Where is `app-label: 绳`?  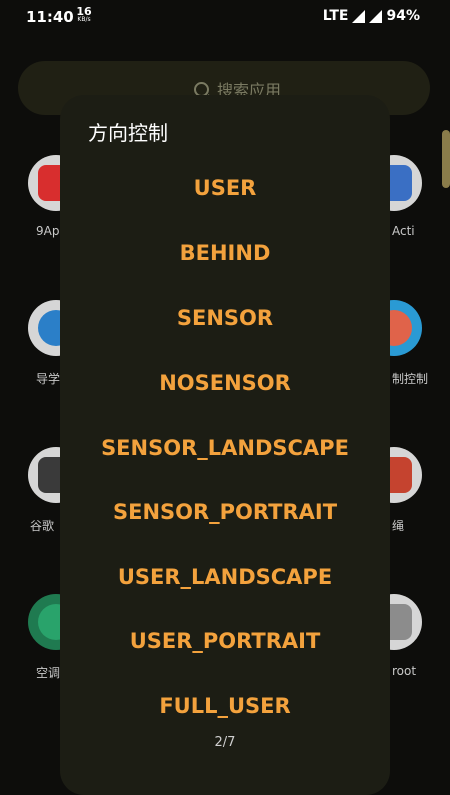
app-label: 绳 is located at coordinates (398, 526).